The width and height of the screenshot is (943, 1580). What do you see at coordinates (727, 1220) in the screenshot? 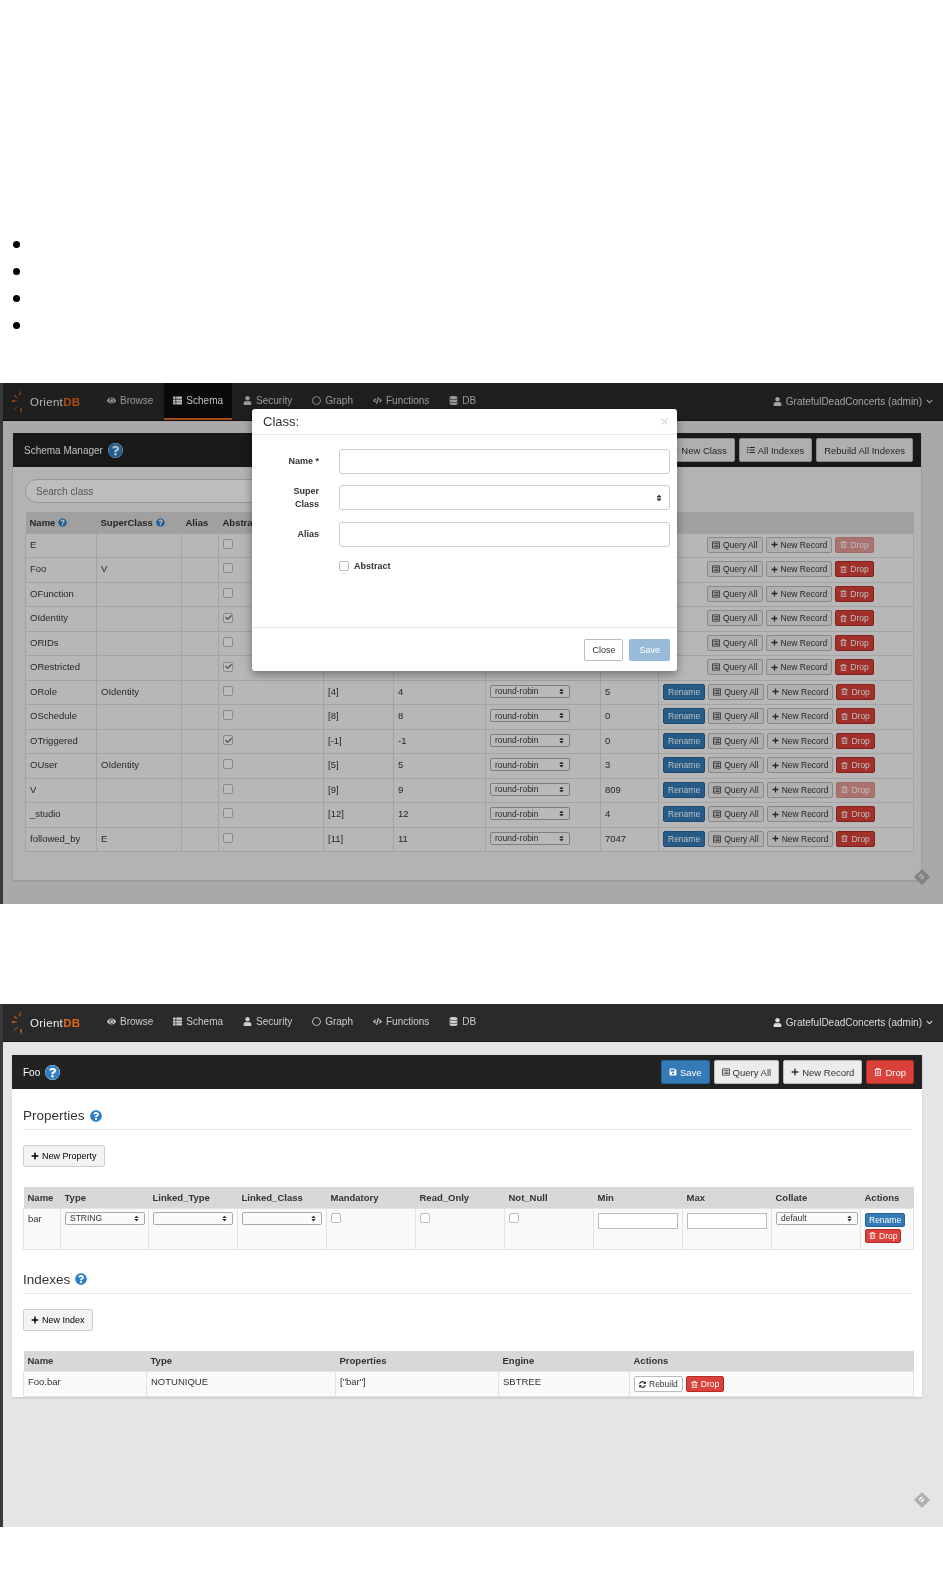
I see `max-field` at bounding box center [727, 1220].